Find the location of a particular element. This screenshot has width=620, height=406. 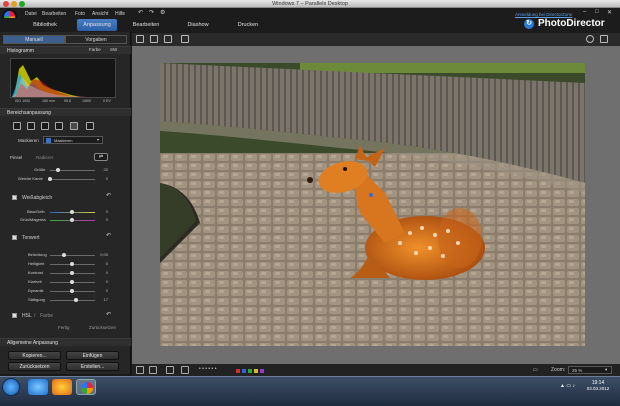

menu-hilfe: Hilfe is located at coordinates (120, 14).